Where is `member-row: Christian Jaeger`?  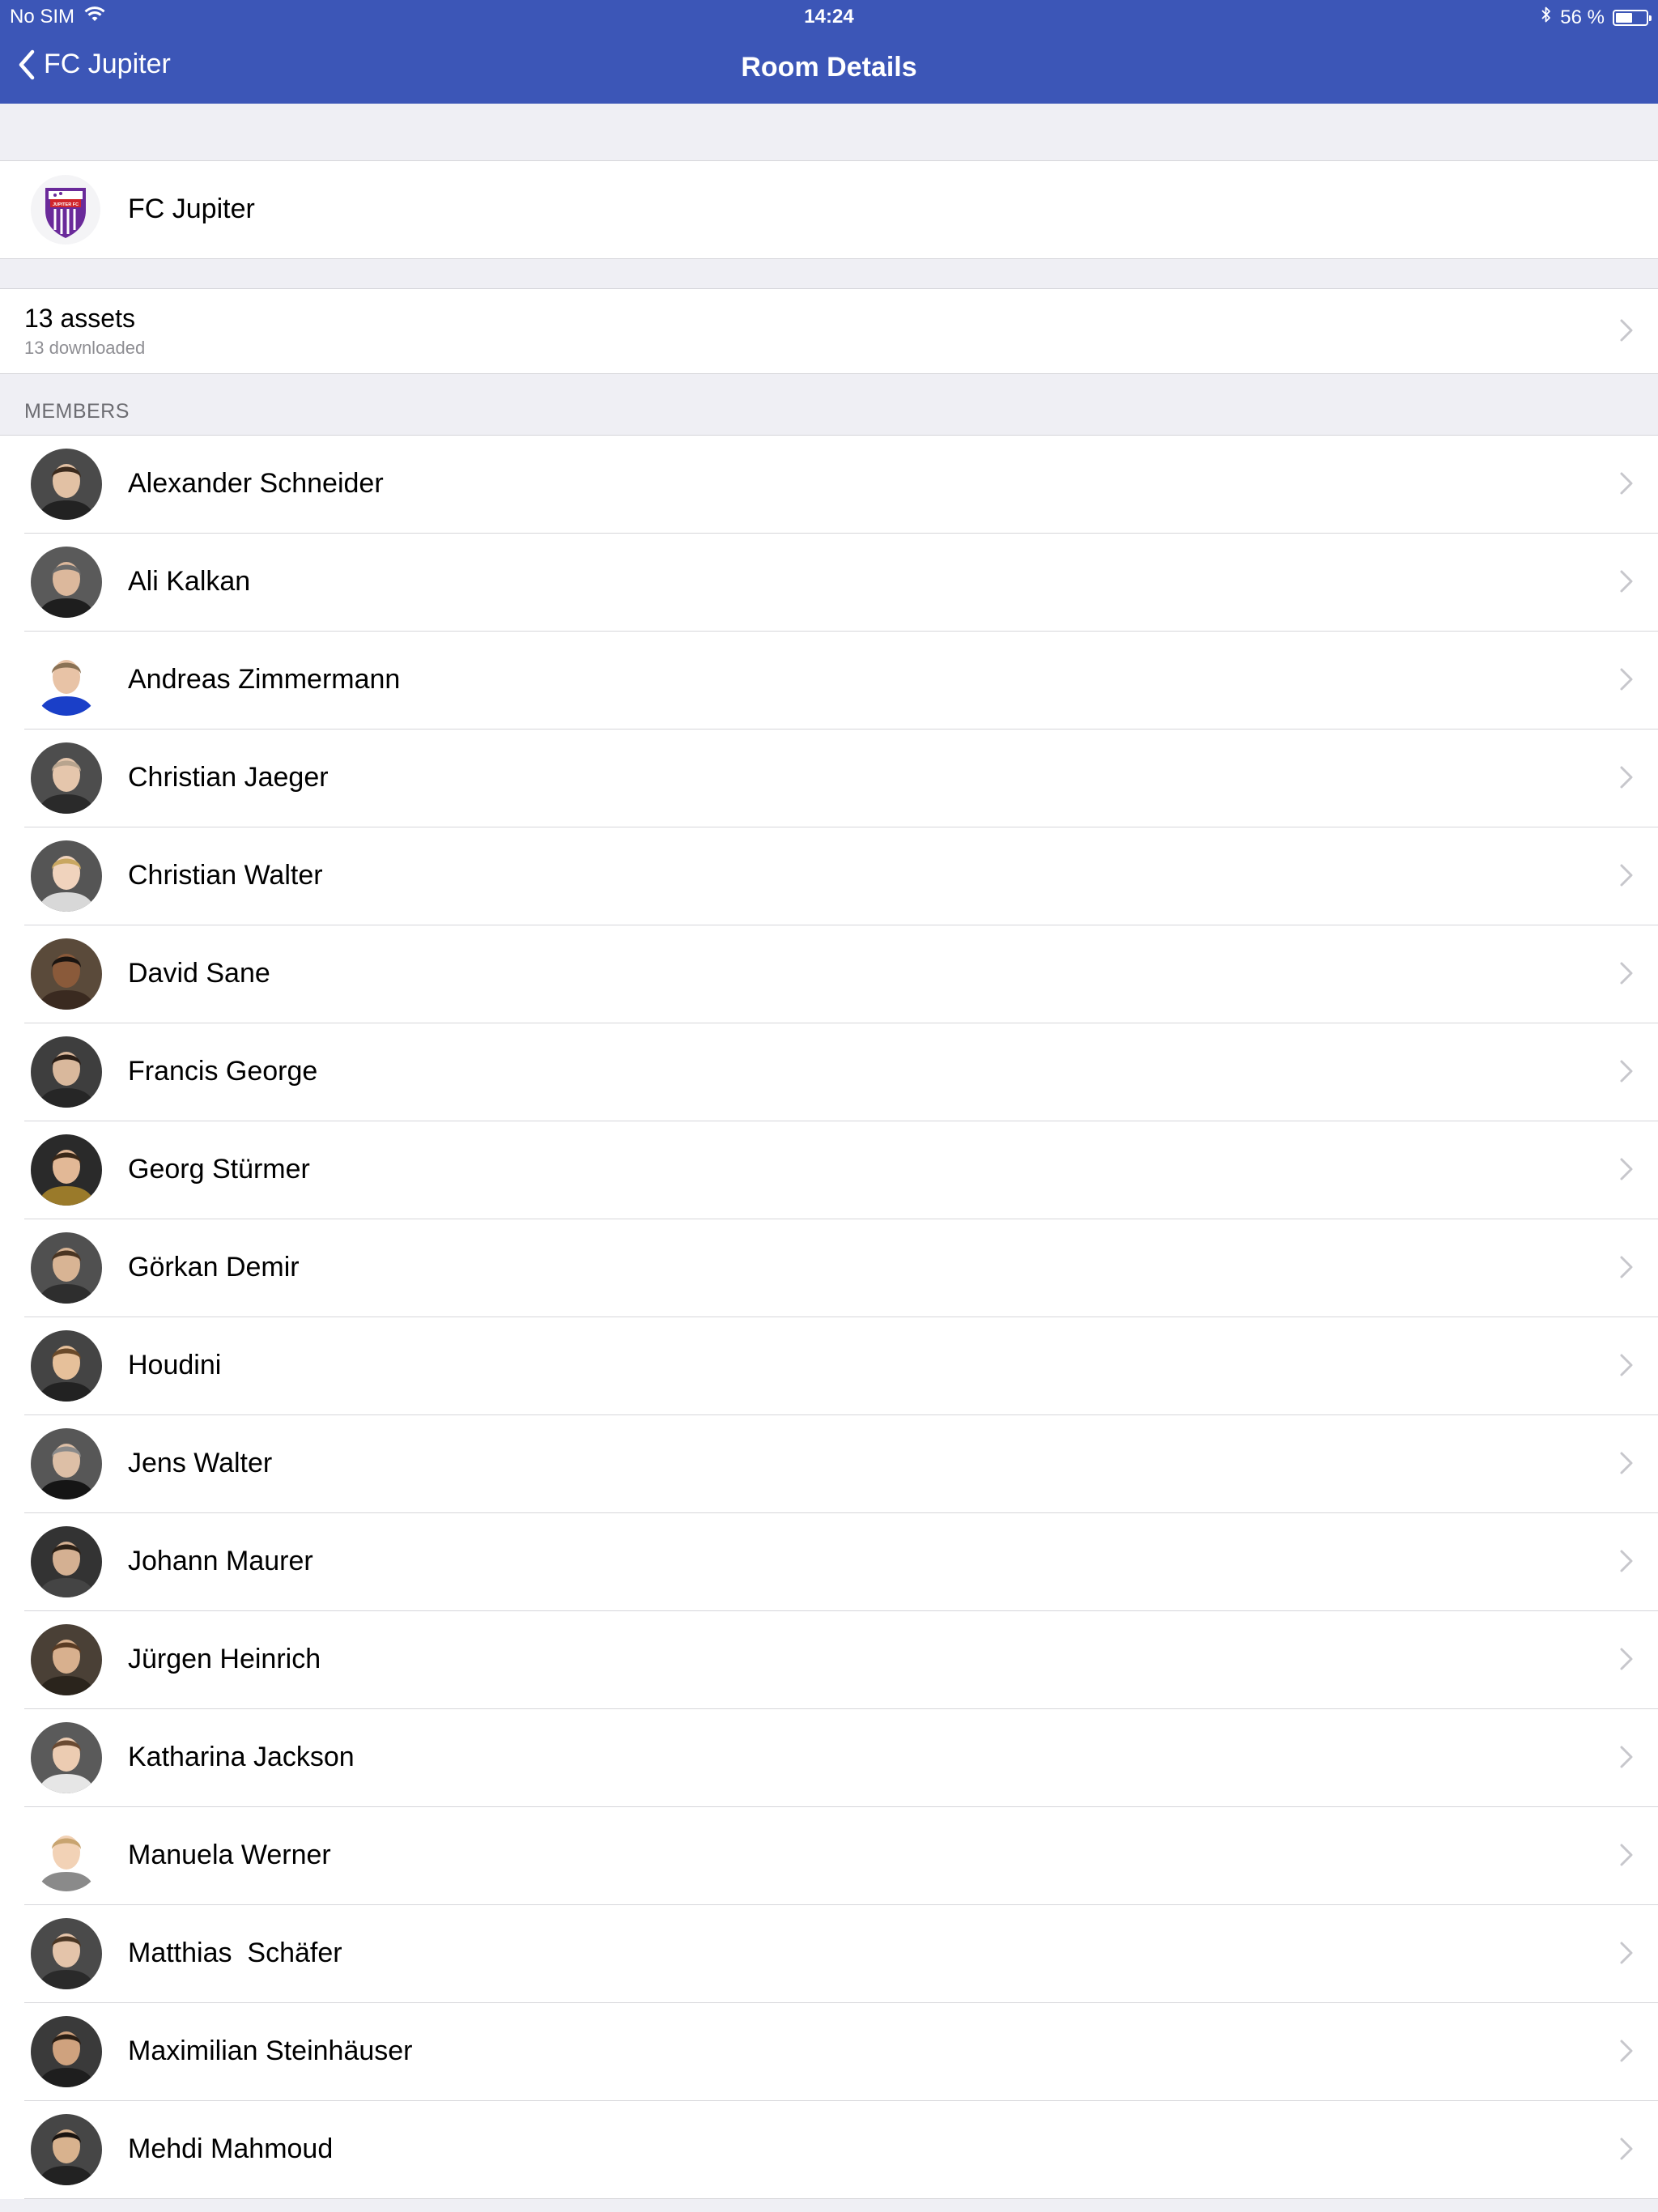
member-row: Christian Jaeger is located at coordinates (829, 778).